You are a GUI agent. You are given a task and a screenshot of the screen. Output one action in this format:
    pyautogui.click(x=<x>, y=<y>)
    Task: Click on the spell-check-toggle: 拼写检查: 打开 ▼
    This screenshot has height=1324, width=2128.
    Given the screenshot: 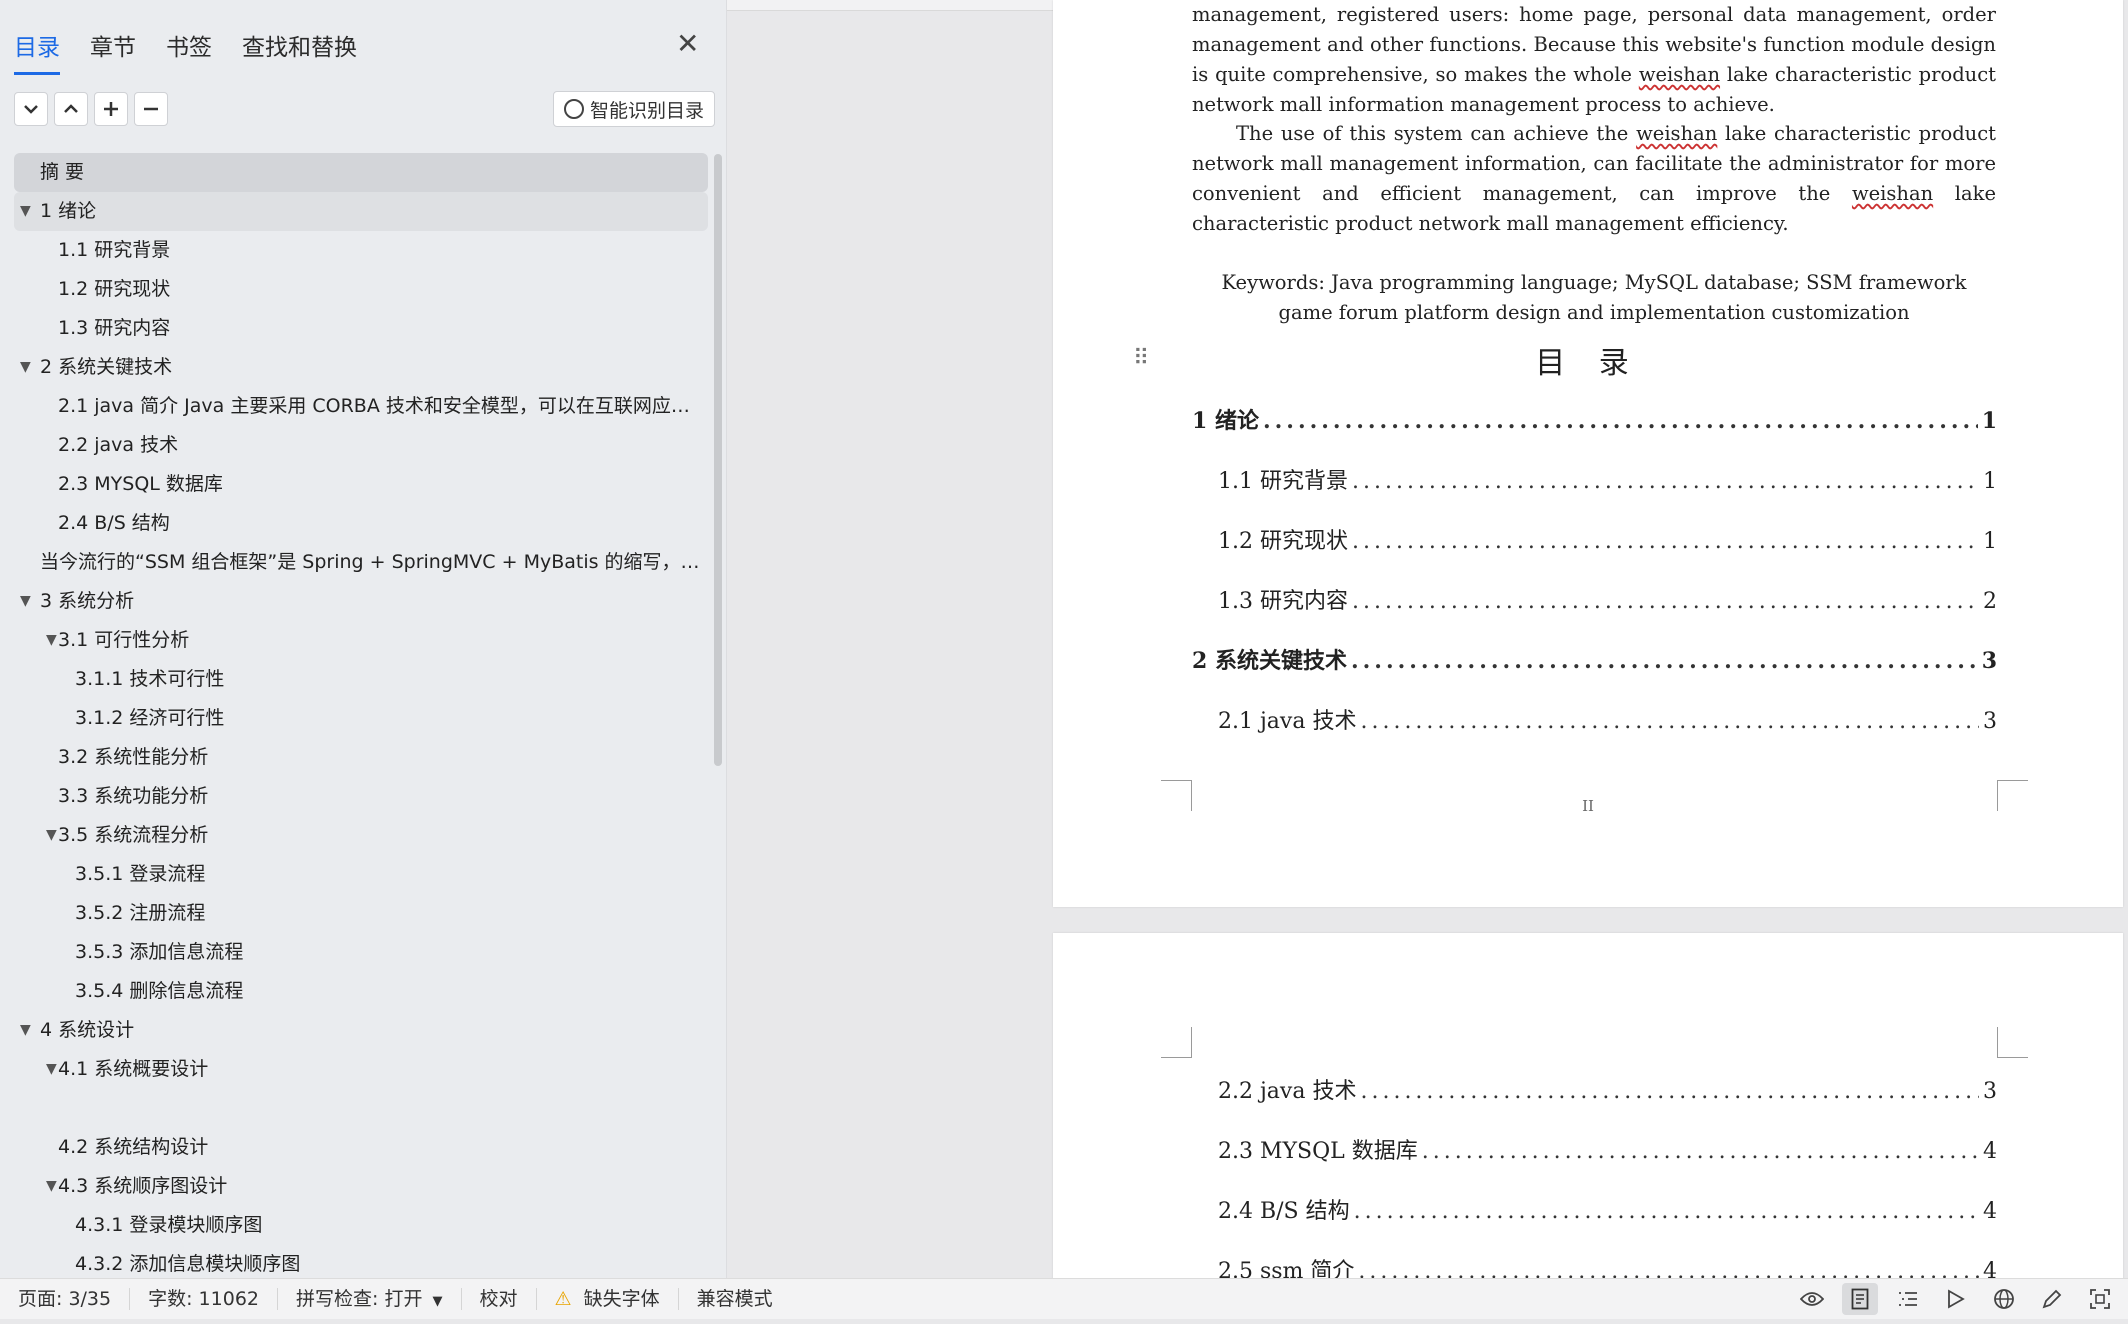 What is the action you would take?
    pyautogui.click(x=370, y=1299)
    